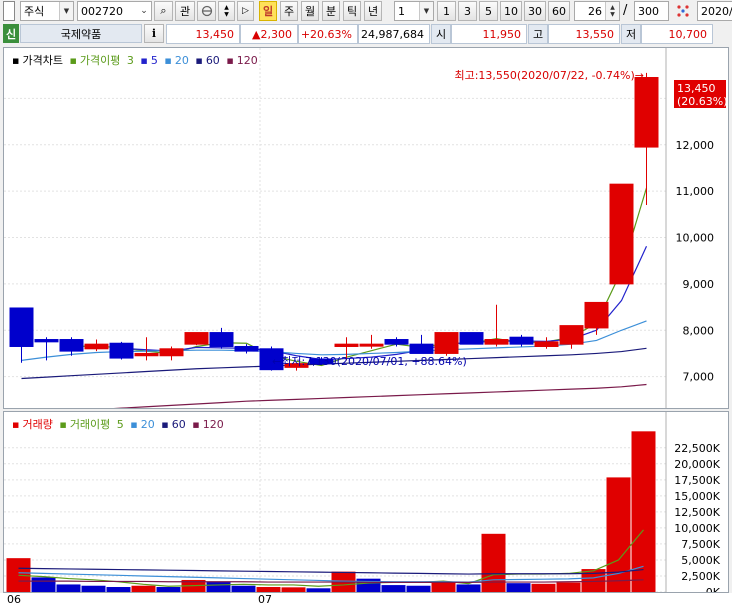 This screenshot has width=732, height=607. Describe the element at coordinates (226, 14) in the screenshot. I see `down-arrow-icon: ▼` at that location.